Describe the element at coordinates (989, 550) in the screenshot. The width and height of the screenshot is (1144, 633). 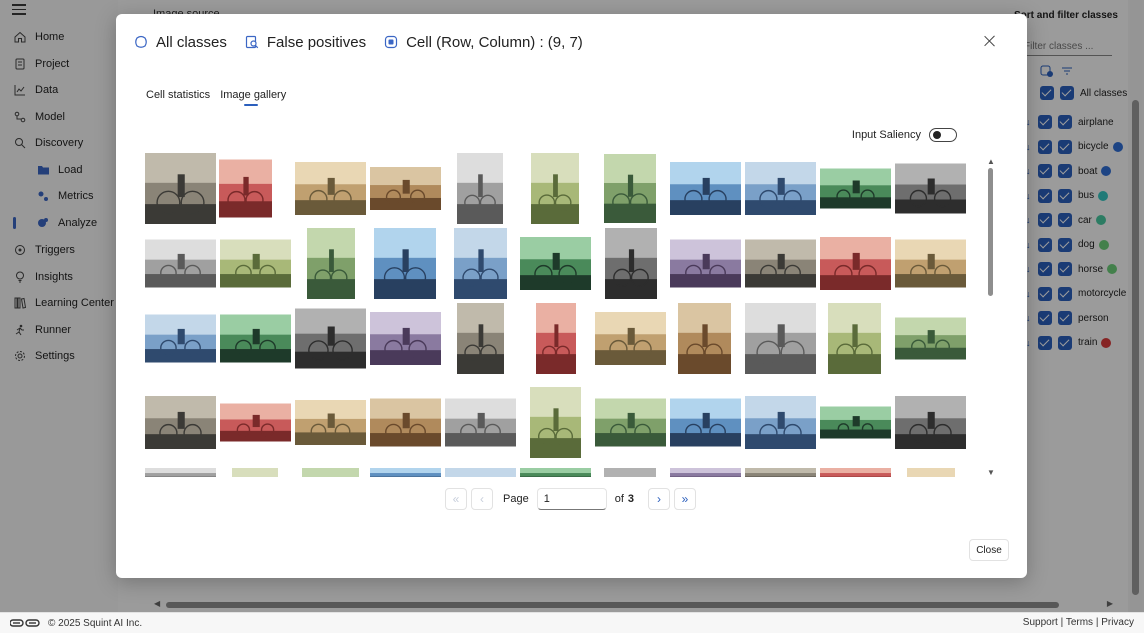
I see `close-button: Close` at that location.